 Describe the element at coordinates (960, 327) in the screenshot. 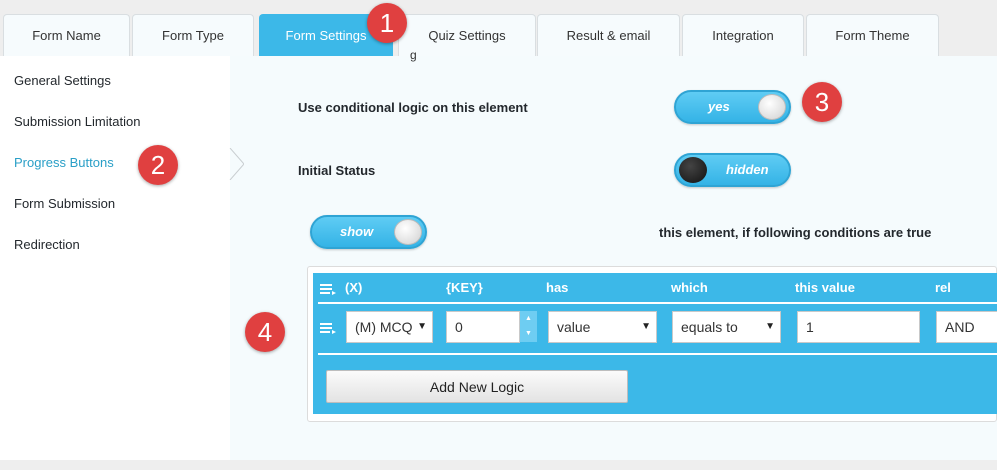

I see `rel-select-value: AND` at that location.